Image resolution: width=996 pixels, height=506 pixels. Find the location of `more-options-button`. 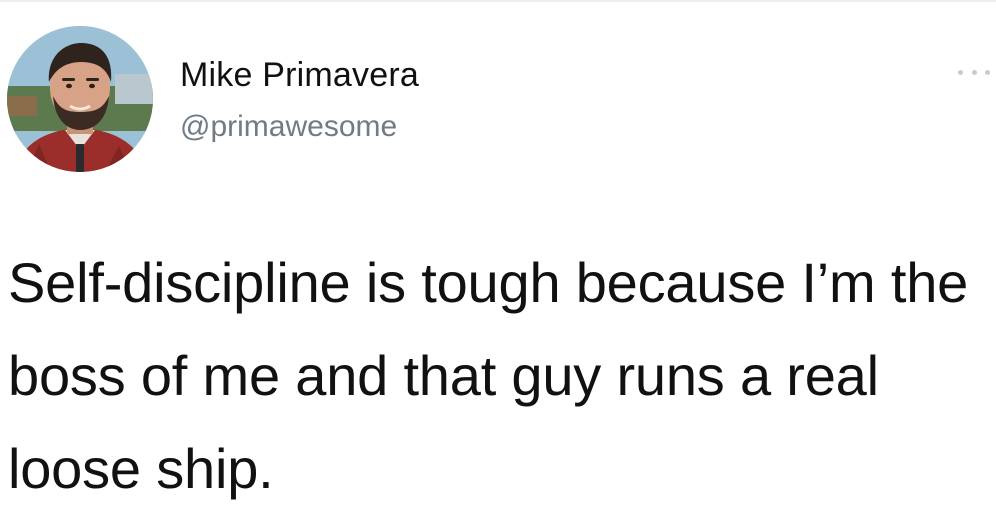

more-options-button is located at coordinates (974, 72).